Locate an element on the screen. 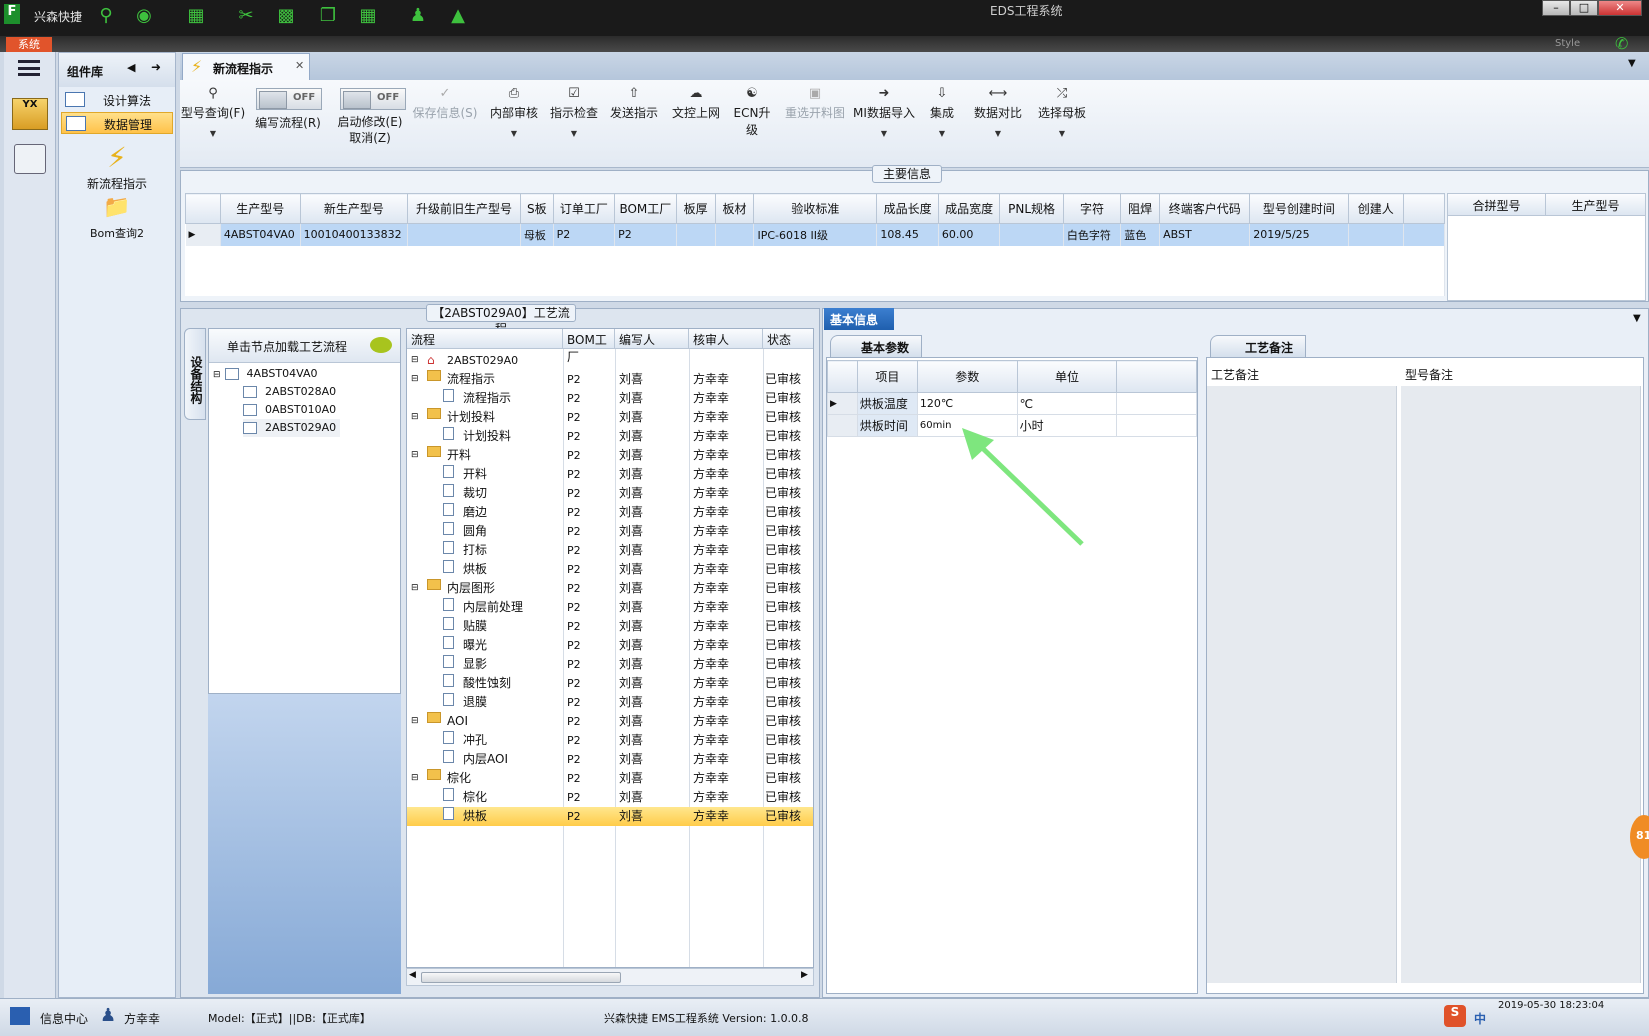 This screenshot has height=1036, width=1649. collapse-left-icon: ◀ is located at coordinates (131, 67).